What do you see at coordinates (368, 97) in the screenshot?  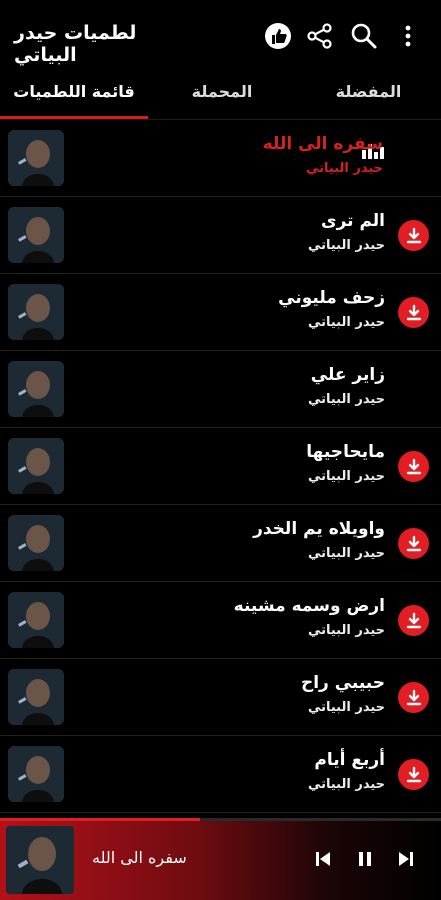 I see `tab-favorites: المفضلة` at bounding box center [368, 97].